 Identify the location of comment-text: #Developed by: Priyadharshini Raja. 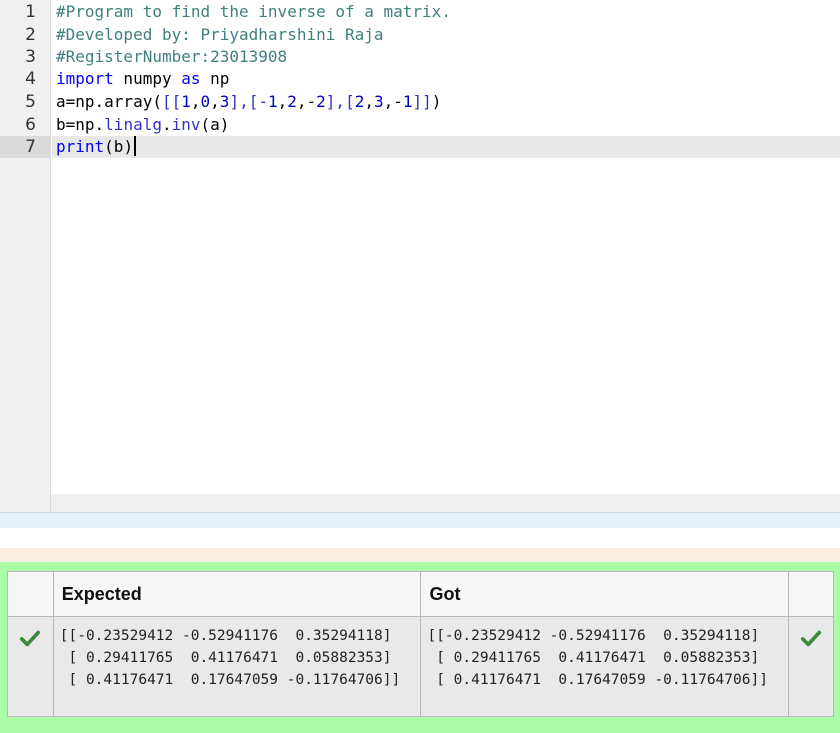
(220, 34).